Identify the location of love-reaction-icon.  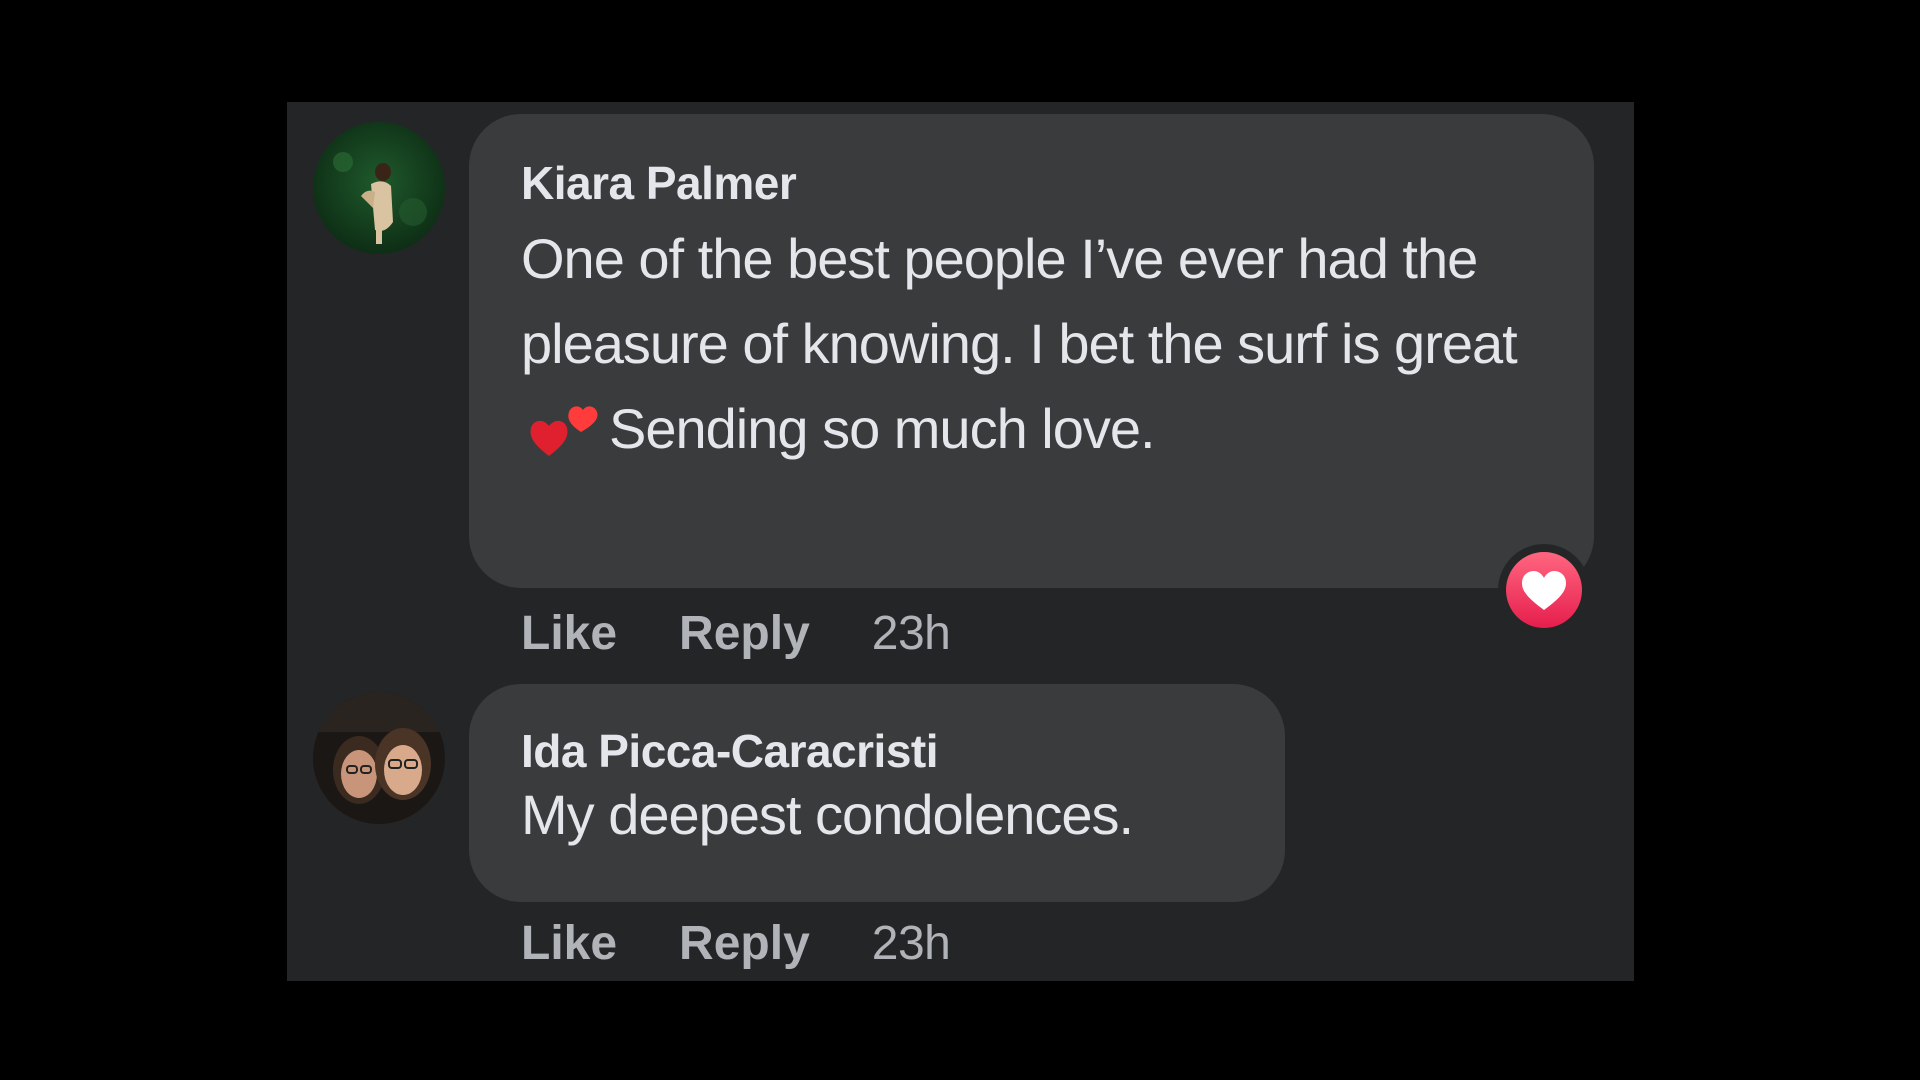
(1544, 590).